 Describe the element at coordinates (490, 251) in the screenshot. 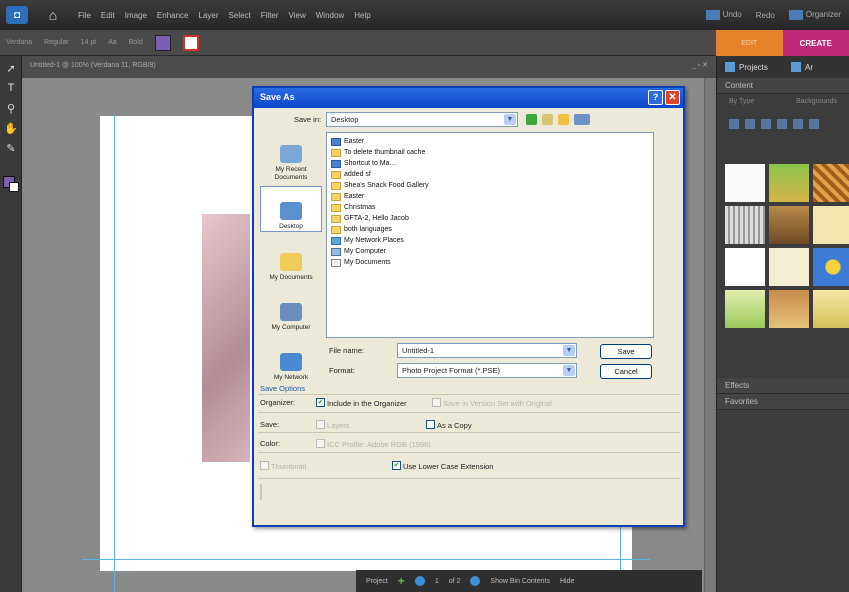

I see `file-list-item: My Computer` at that location.